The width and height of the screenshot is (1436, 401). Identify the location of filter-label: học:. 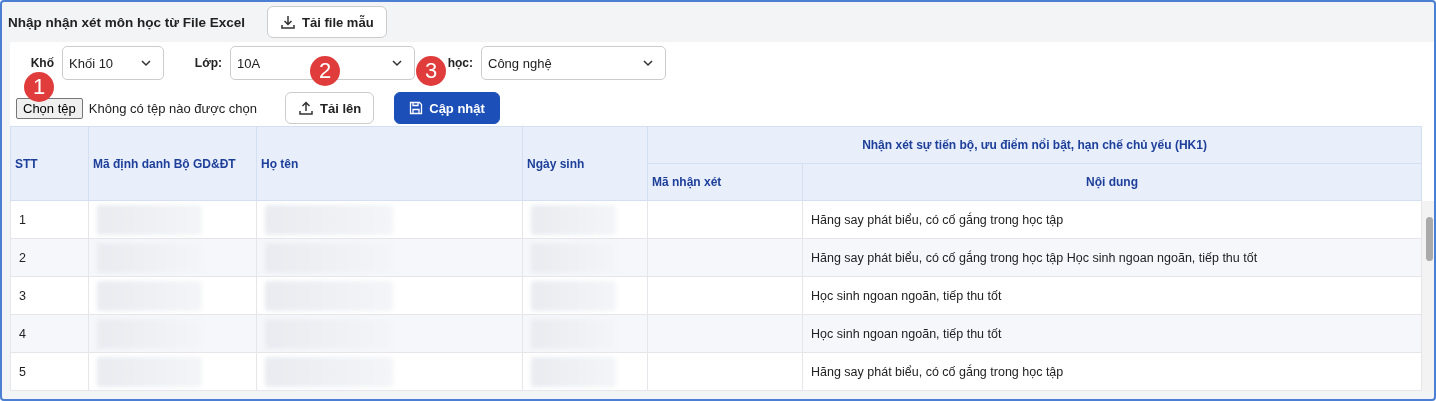
(460, 63).